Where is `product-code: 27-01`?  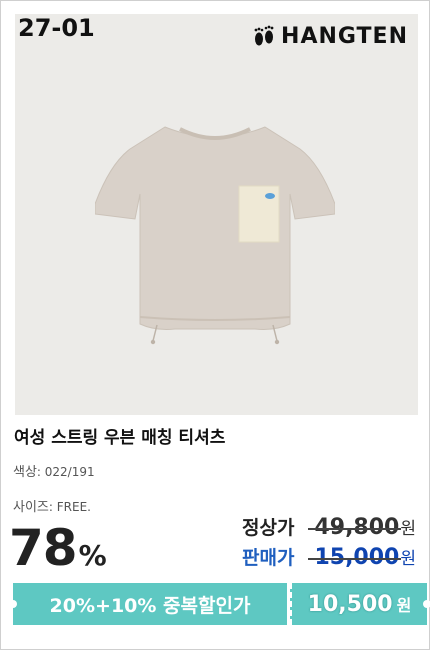
product-code: 27-01 is located at coordinates (56, 28).